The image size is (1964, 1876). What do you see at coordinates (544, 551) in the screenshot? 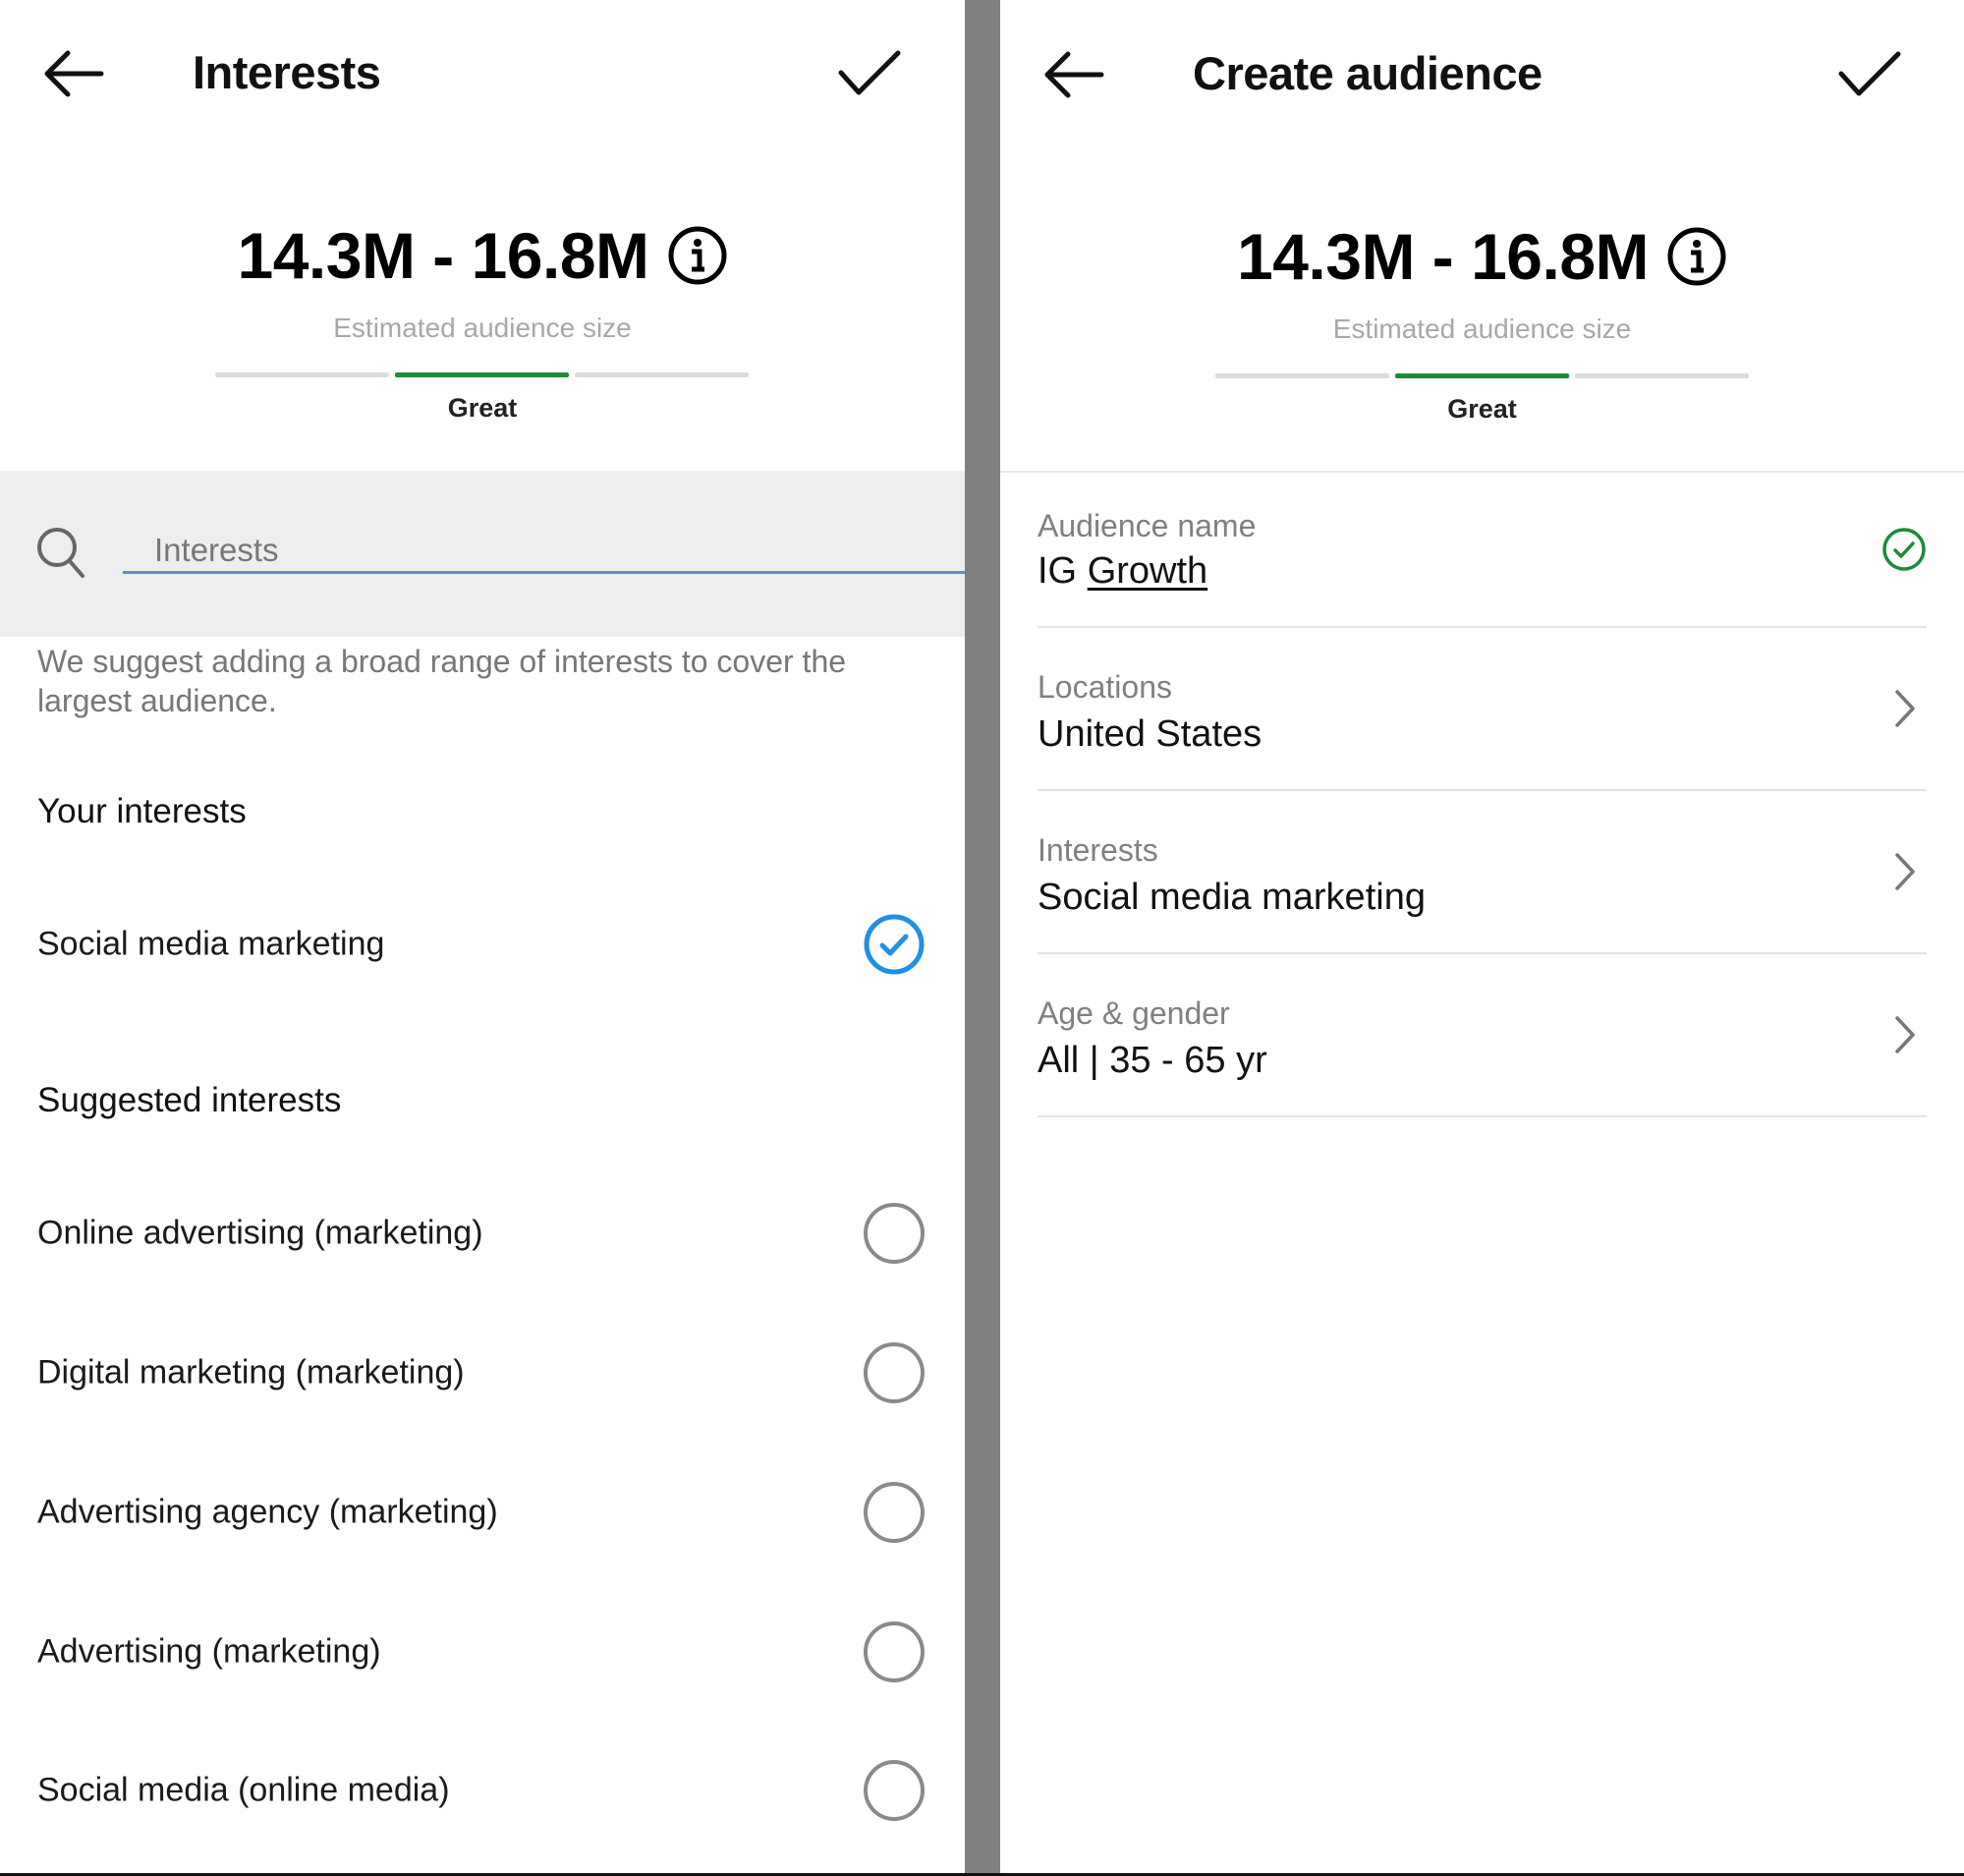
I see `interests-search-input` at bounding box center [544, 551].